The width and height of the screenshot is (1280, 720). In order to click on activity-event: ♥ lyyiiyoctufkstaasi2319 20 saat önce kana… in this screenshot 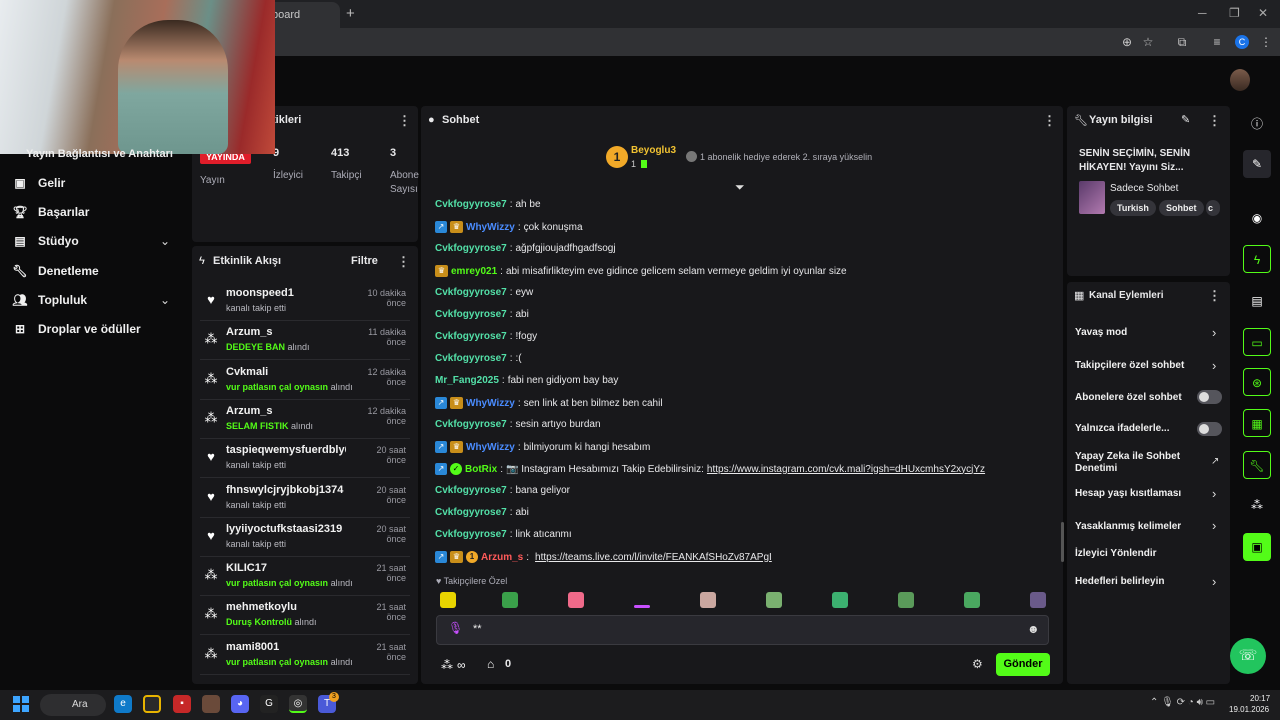, I will do `click(305, 537)`.